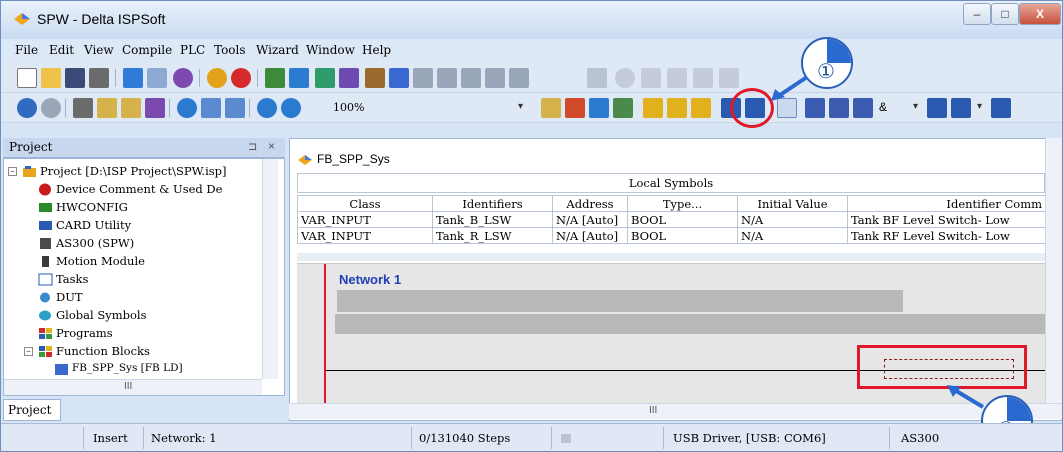 The image size is (1063, 452). What do you see at coordinates (492, 235) in the screenshot?
I see `cell-identifier: Tank_R_LSW` at bounding box center [492, 235].